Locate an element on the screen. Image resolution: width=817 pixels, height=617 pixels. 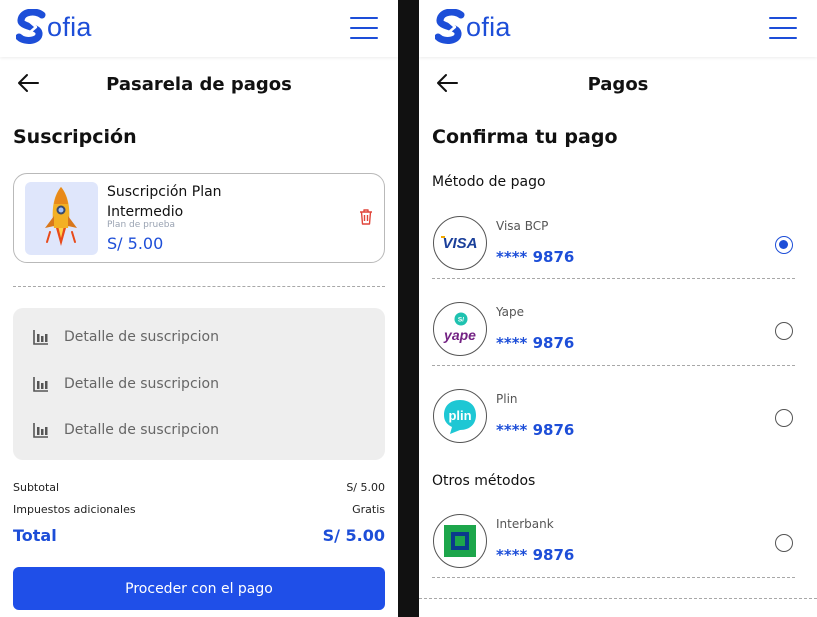
svg-text: plin is located at coordinates (459, 415).